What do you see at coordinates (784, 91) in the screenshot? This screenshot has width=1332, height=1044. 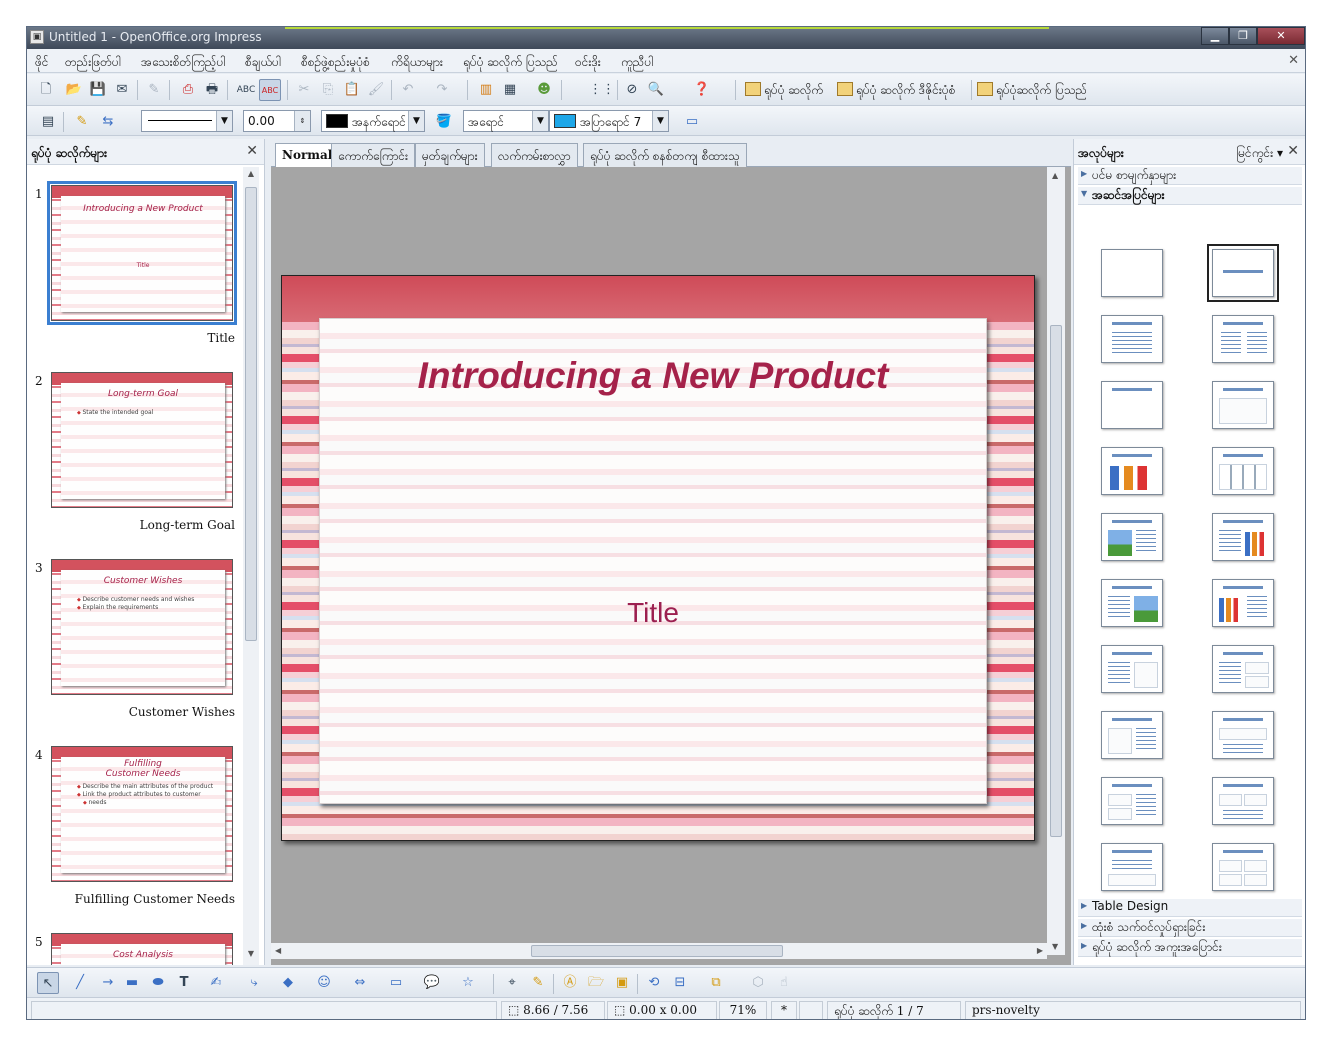 I see `new-slide-button: ရုပ်ပုံ ဆလိုက်` at bounding box center [784, 91].